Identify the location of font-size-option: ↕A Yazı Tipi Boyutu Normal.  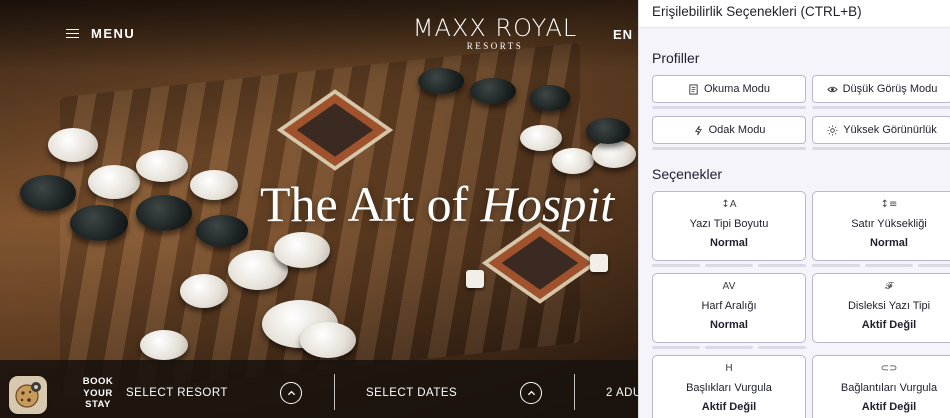
(729, 226).